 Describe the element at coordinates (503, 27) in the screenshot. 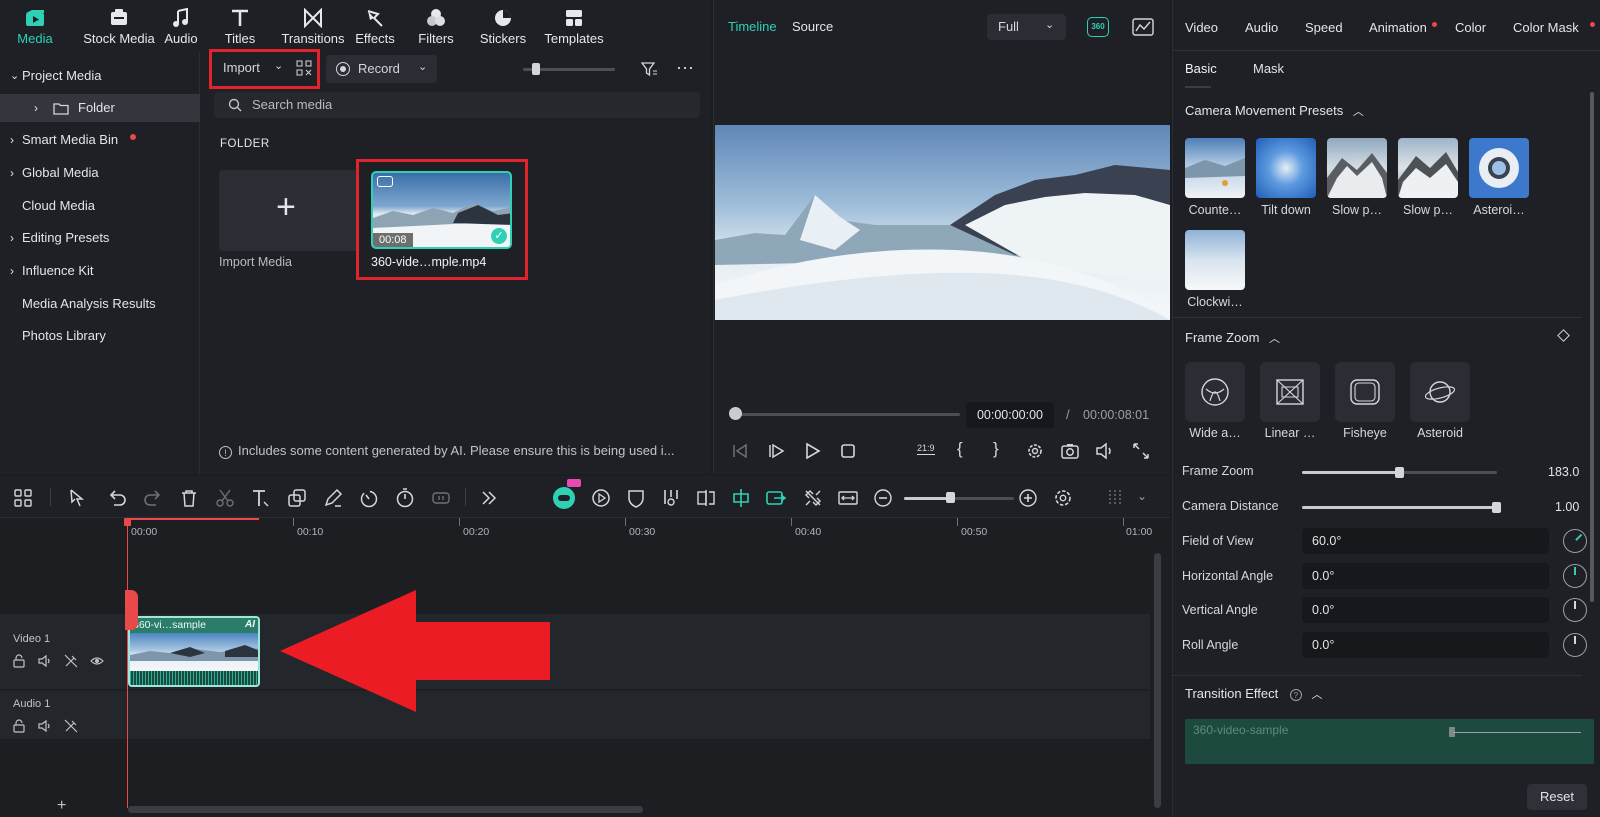

I see `toolbar-stickers: Stickers` at that location.